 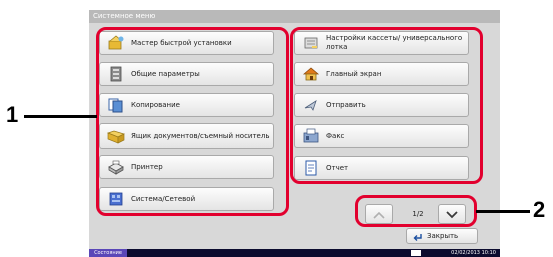 I want to click on callout-number-1: 1, so click(x=12, y=114).